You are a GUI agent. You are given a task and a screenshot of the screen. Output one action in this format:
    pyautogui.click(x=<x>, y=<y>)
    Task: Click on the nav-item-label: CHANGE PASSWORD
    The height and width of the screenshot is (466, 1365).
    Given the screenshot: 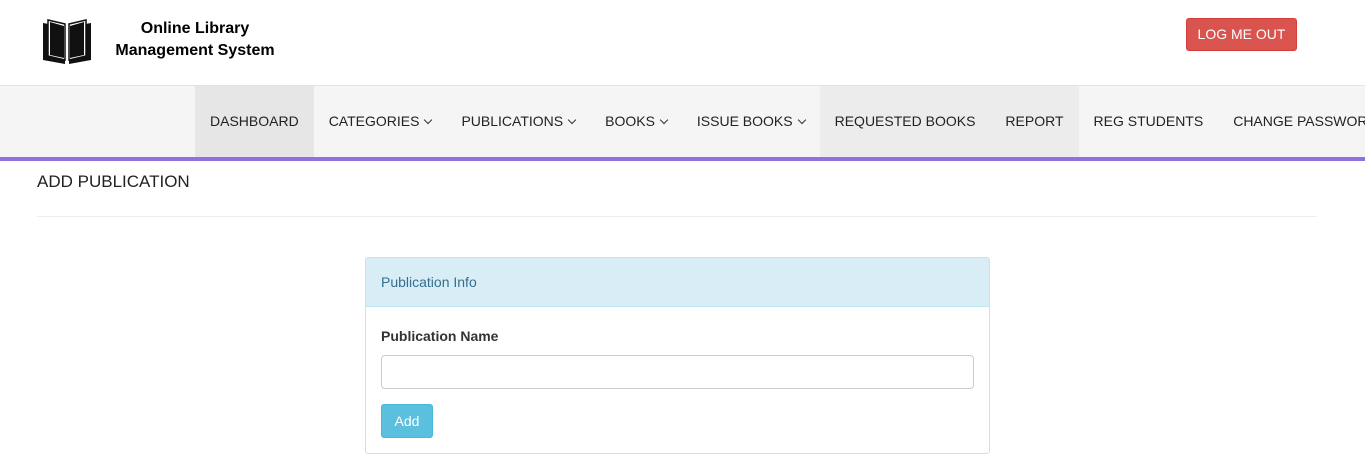 What is the action you would take?
    pyautogui.click(x=1299, y=121)
    